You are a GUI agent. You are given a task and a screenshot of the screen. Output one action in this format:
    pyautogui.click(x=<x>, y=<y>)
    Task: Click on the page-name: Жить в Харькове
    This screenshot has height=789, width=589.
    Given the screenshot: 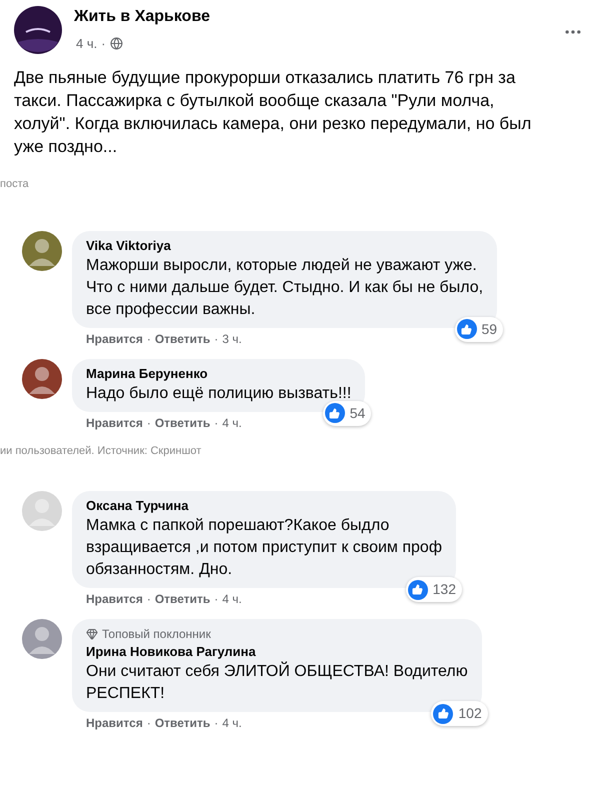 What is the action you would take?
    pyautogui.click(x=312, y=17)
    